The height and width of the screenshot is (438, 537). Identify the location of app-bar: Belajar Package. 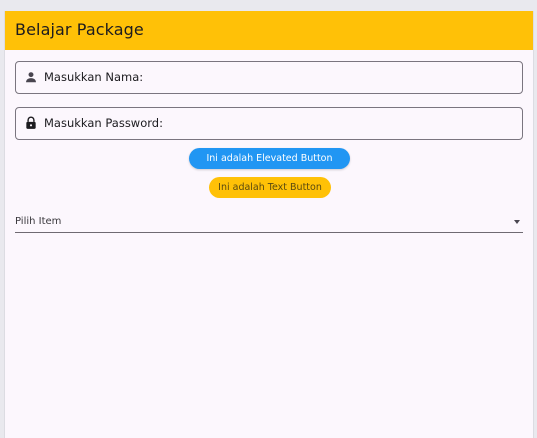
(269, 30).